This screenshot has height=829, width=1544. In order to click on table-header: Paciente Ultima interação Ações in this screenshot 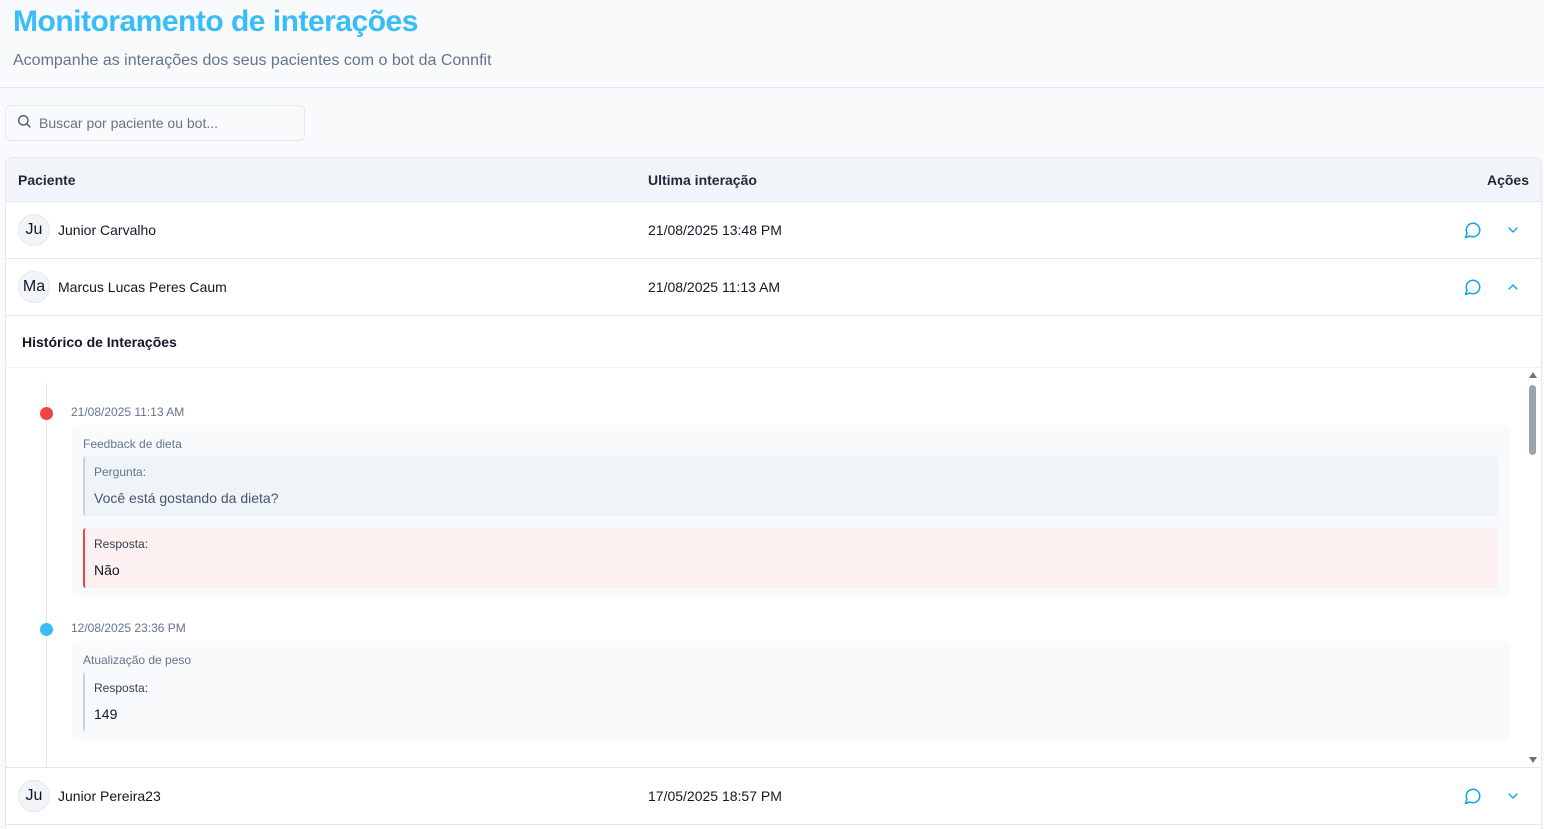, I will do `click(773, 180)`.